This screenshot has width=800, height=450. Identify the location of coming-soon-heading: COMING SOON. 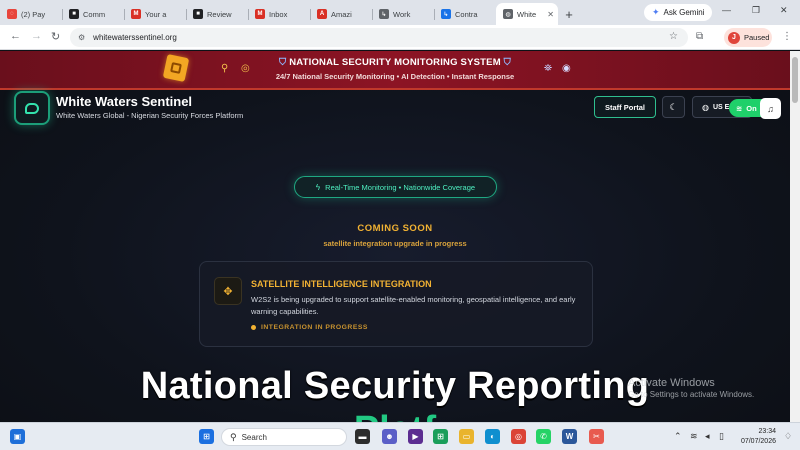
(395, 228).